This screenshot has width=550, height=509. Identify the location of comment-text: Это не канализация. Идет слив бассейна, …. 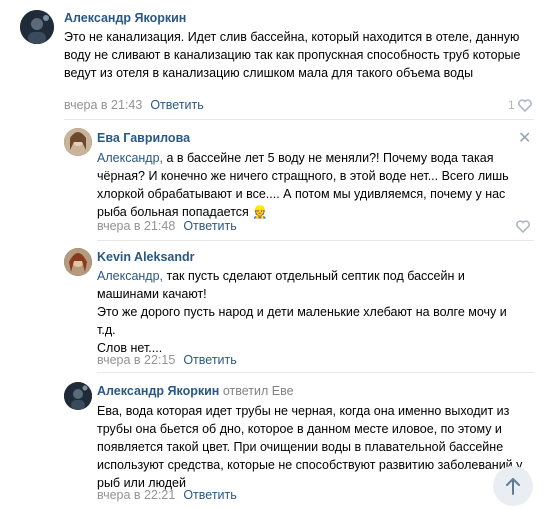
(292, 55).